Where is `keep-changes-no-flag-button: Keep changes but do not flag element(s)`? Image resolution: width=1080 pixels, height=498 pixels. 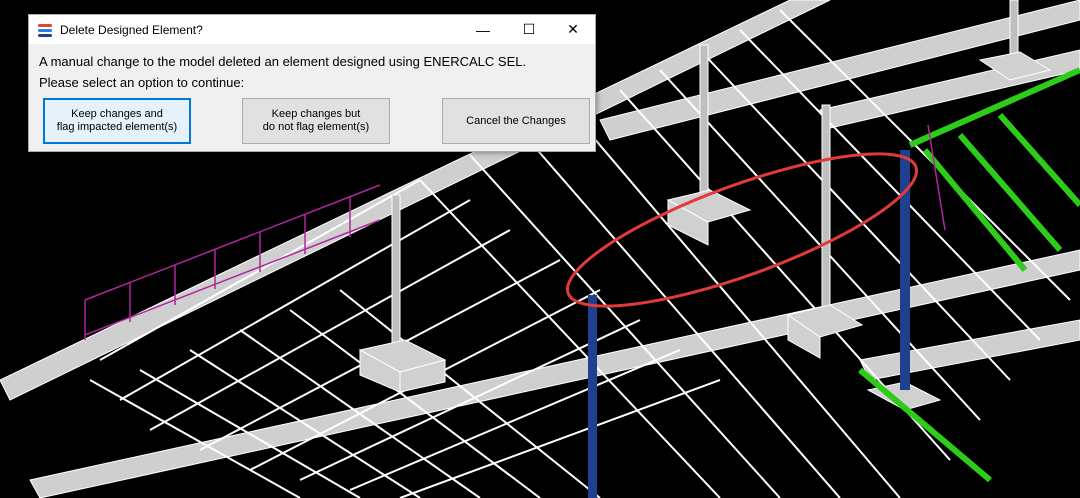 keep-changes-no-flag-button: Keep changes but do not flag element(s) is located at coordinates (316, 121).